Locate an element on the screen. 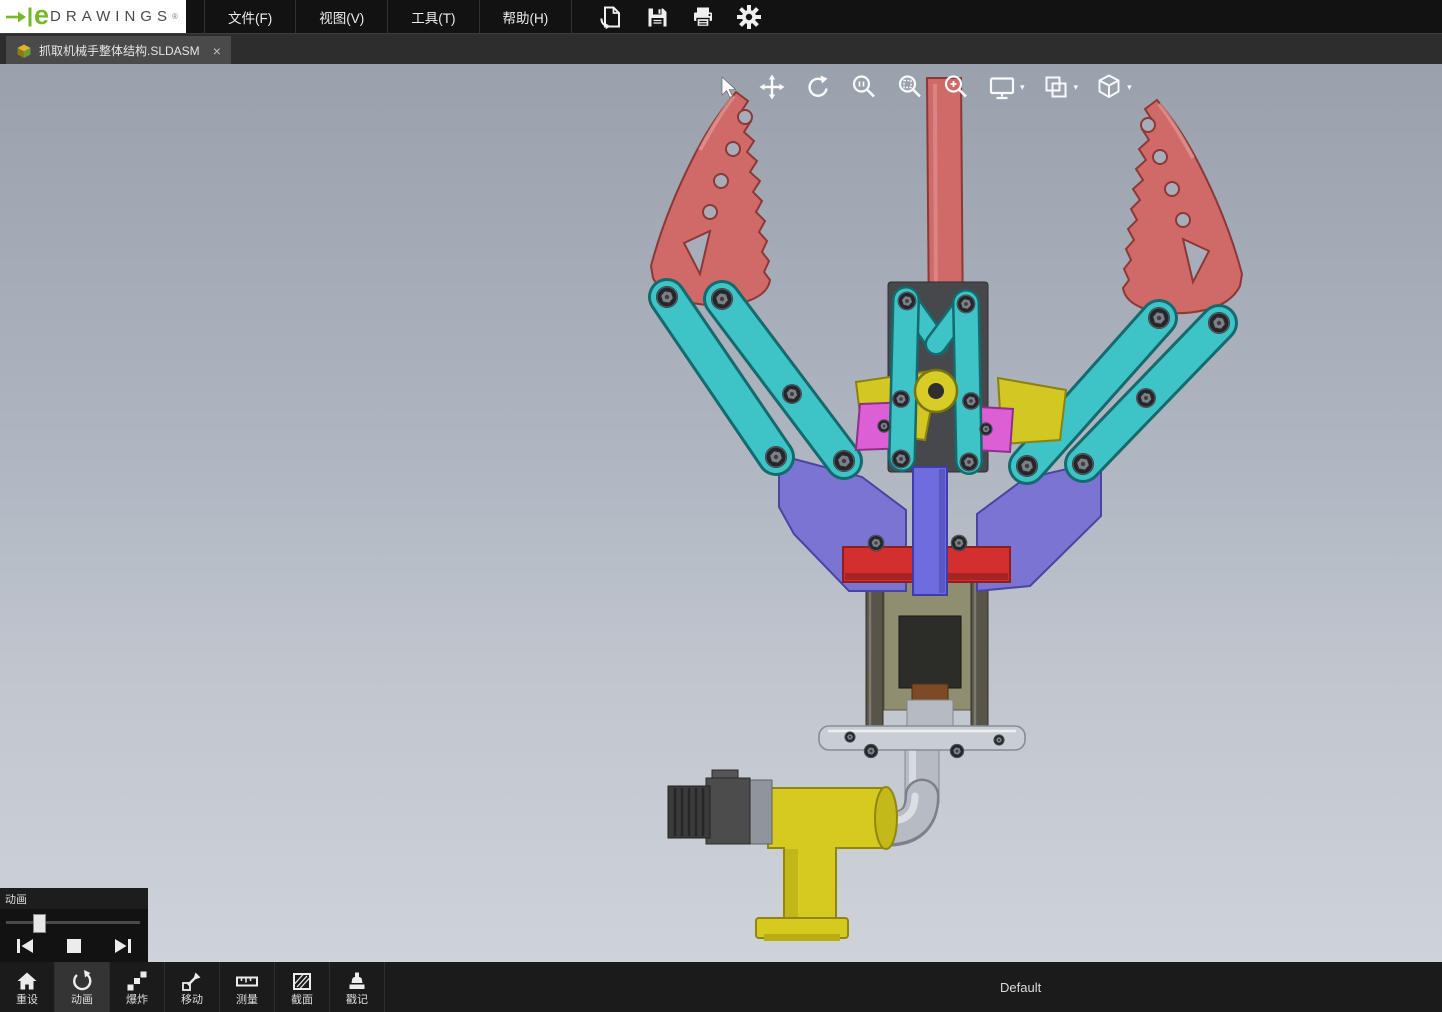 The height and width of the screenshot is (1012, 1442). part-yellow-hub is located at coordinates (936, 391).